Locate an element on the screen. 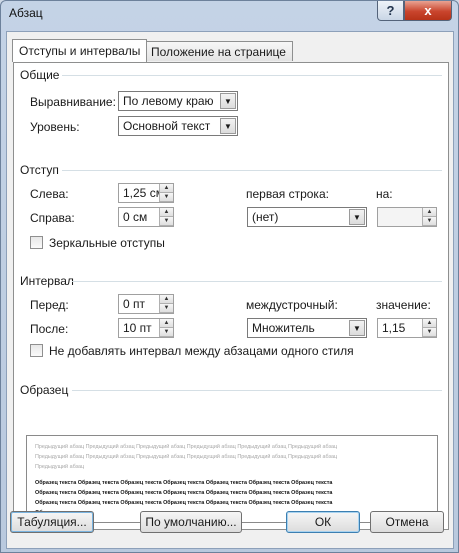 The width and height of the screenshot is (459, 553). section-title-indent: Отступ is located at coordinates (39, 170).